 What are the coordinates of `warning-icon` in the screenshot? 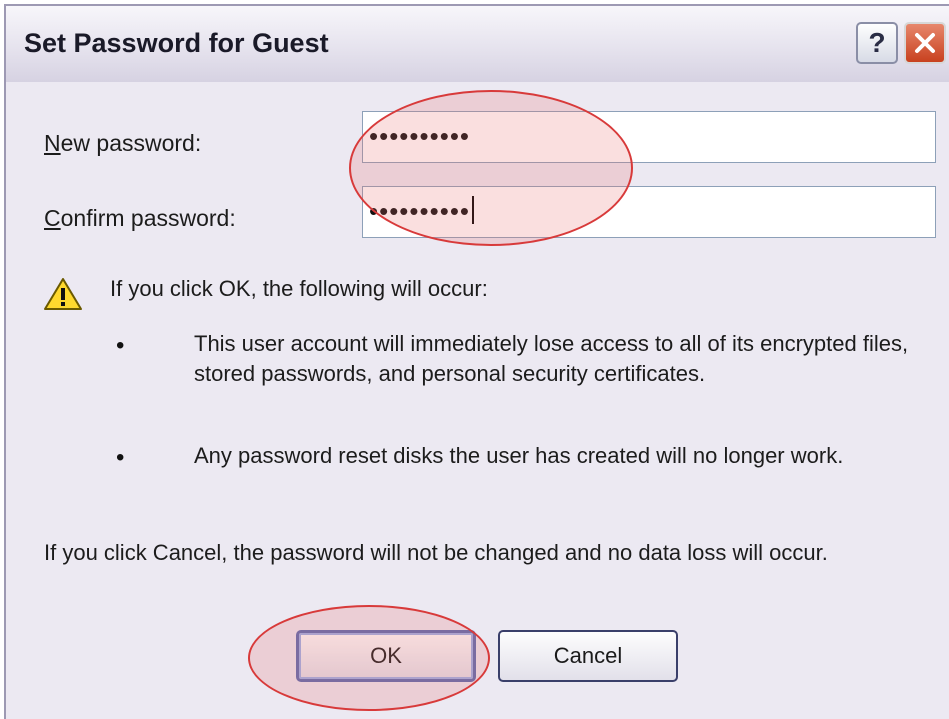 It's located at (63, 294).